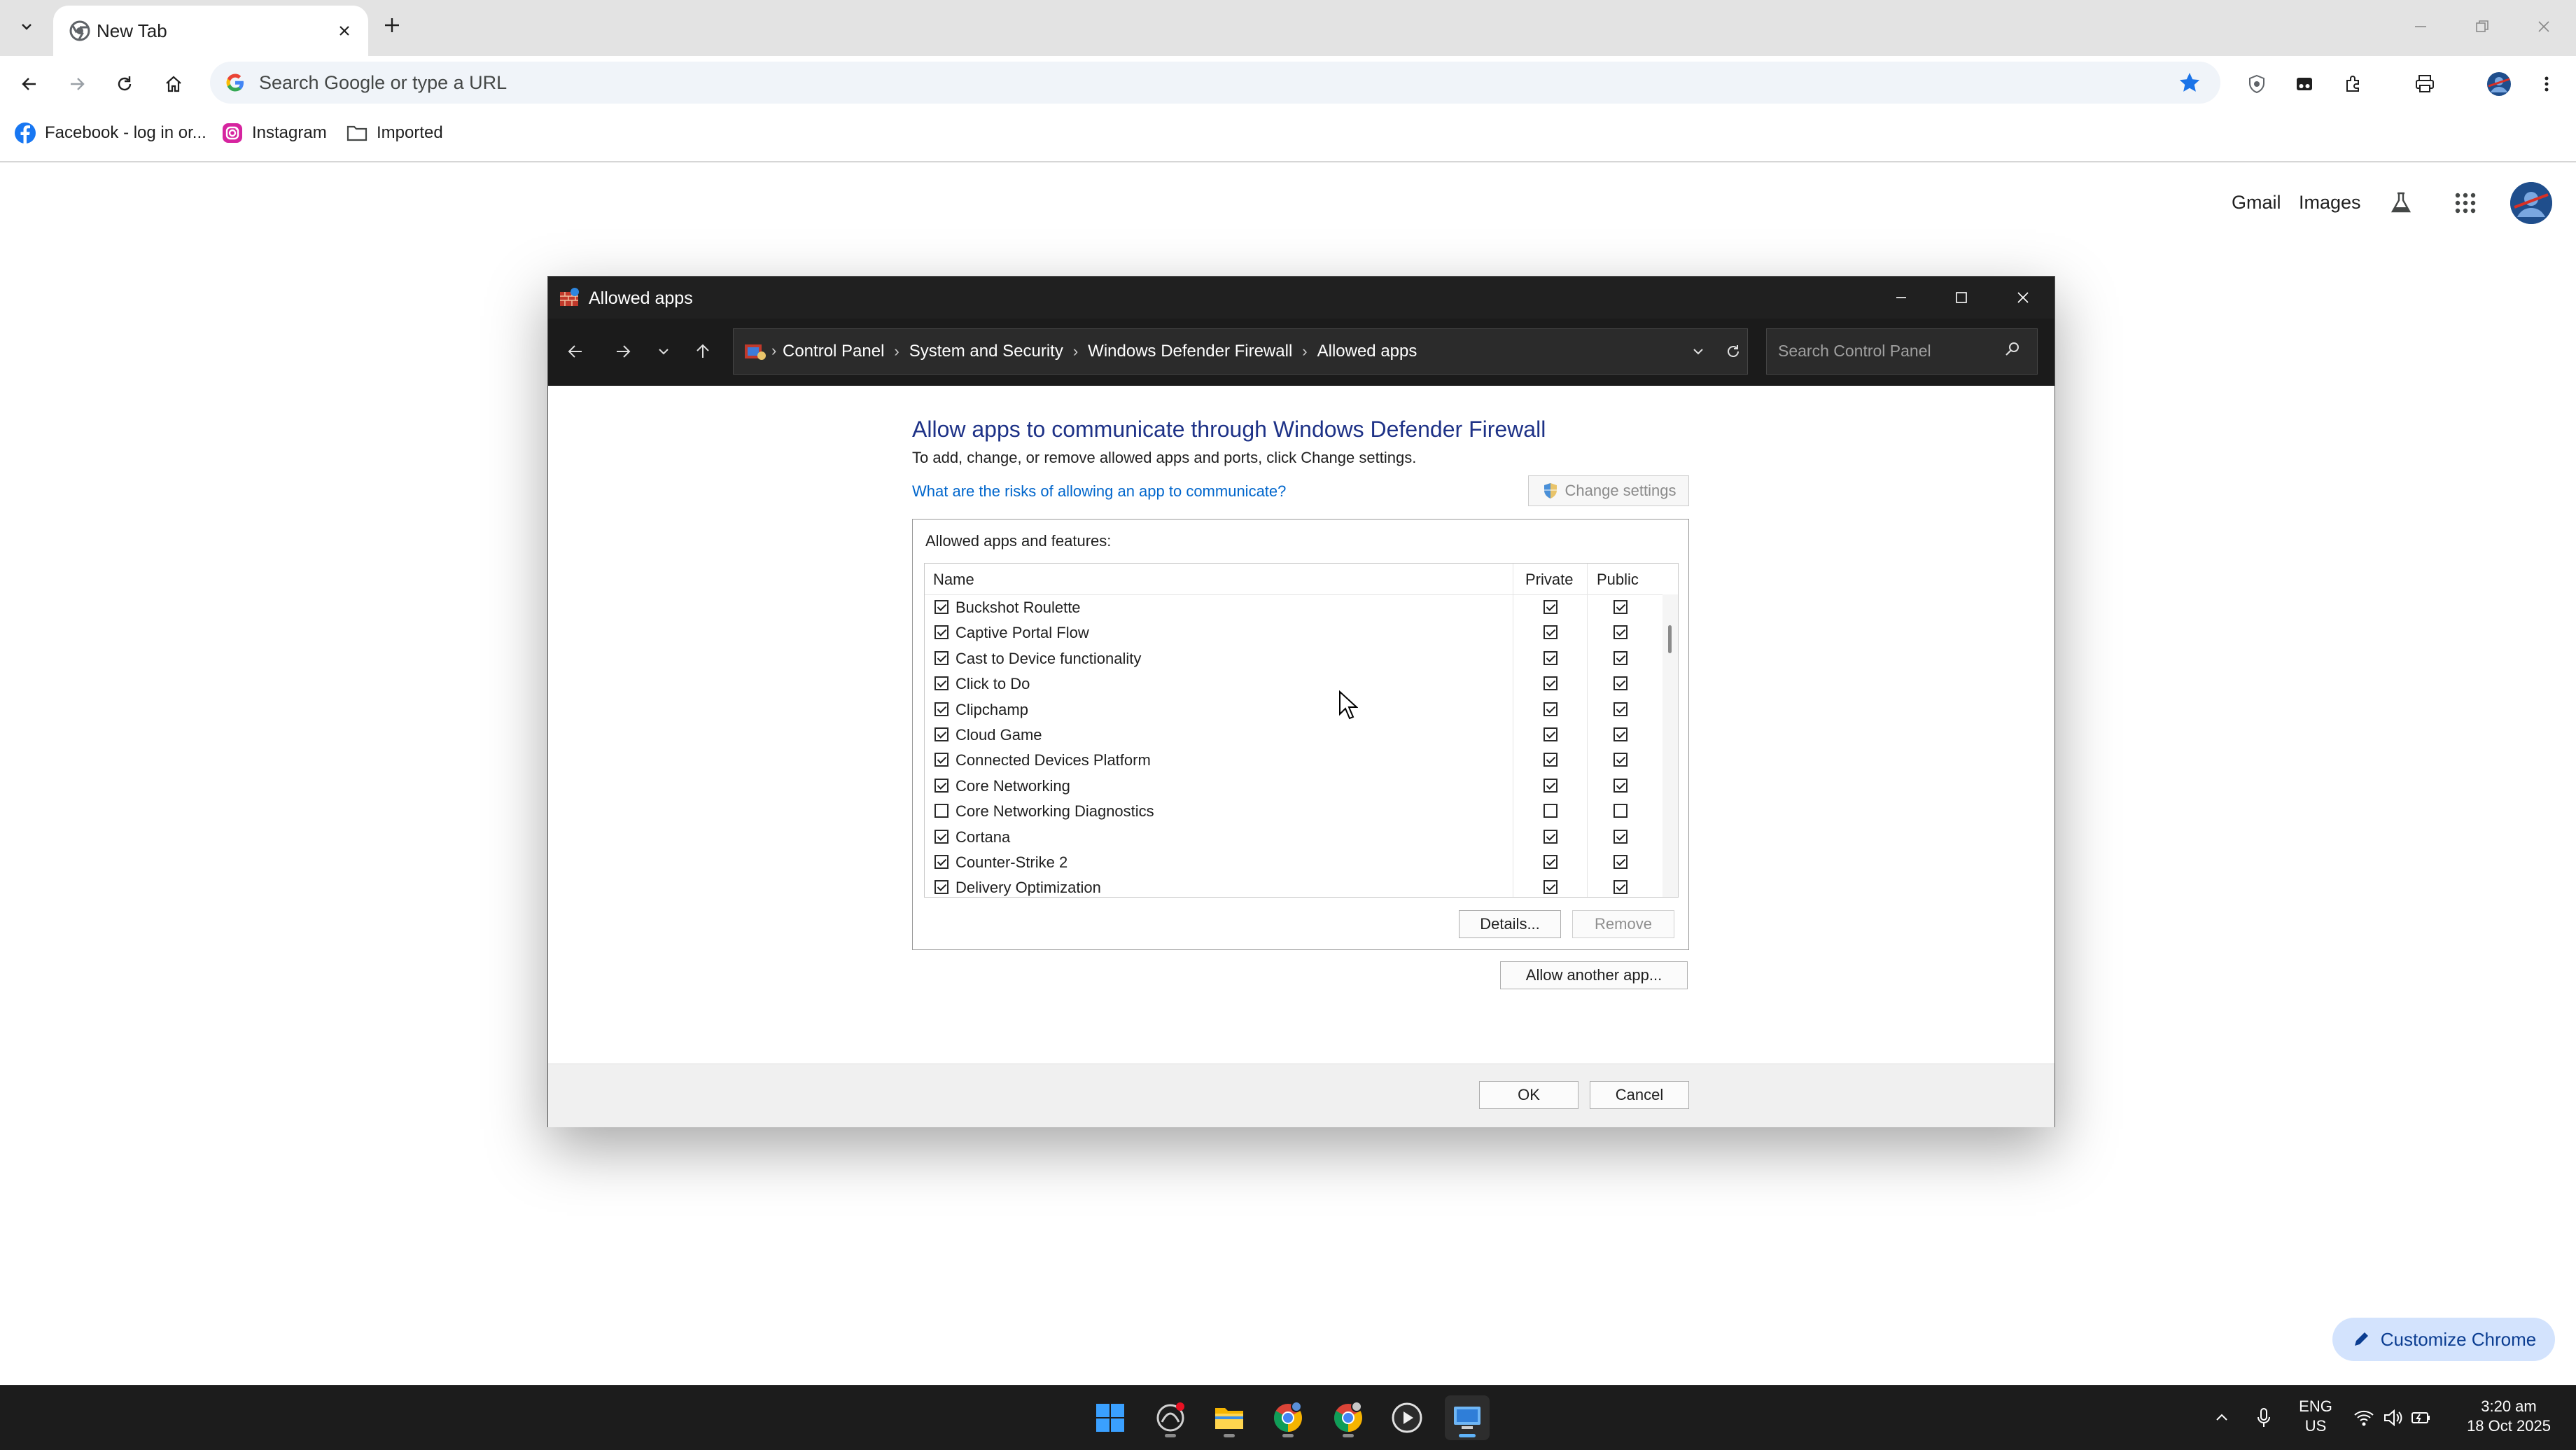 The height and width of the screenshot is (1450, 2576). Describe the element at coordinates (703, 351) in the screenshot. I see `up-level-button` at that location.